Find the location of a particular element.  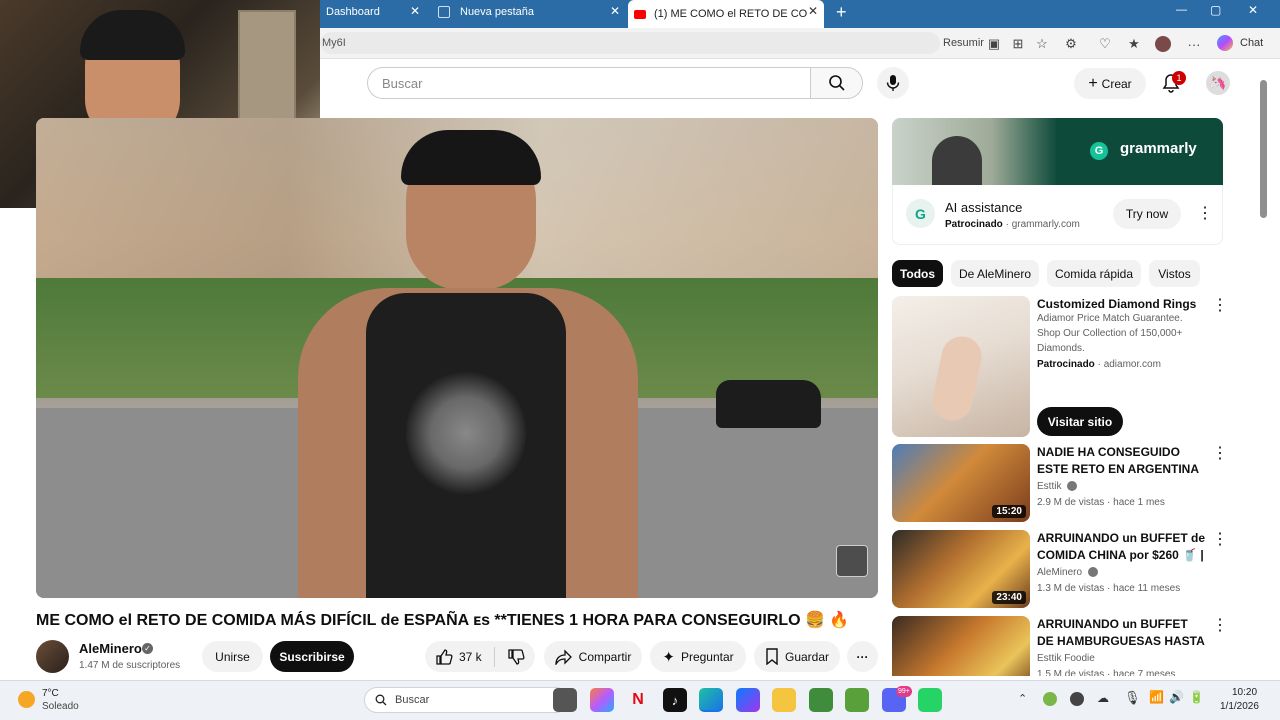

try-now-label: Try now is located at coordinates (1147, 214).